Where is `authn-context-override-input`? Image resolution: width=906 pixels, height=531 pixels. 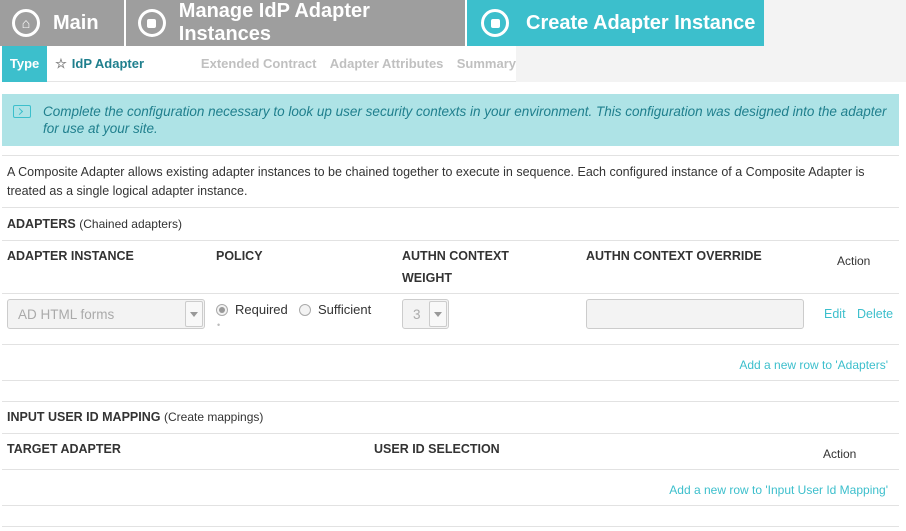 authn-context-override-input is located at coordinates (695, 314).